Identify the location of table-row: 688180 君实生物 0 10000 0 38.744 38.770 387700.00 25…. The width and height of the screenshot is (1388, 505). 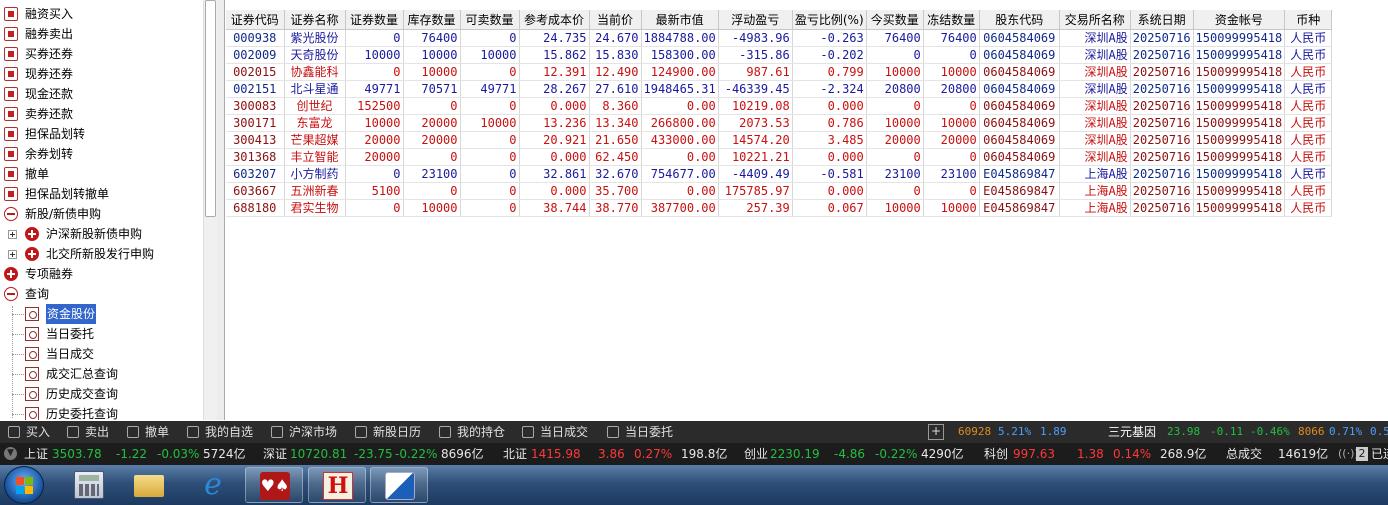
(779, 208).